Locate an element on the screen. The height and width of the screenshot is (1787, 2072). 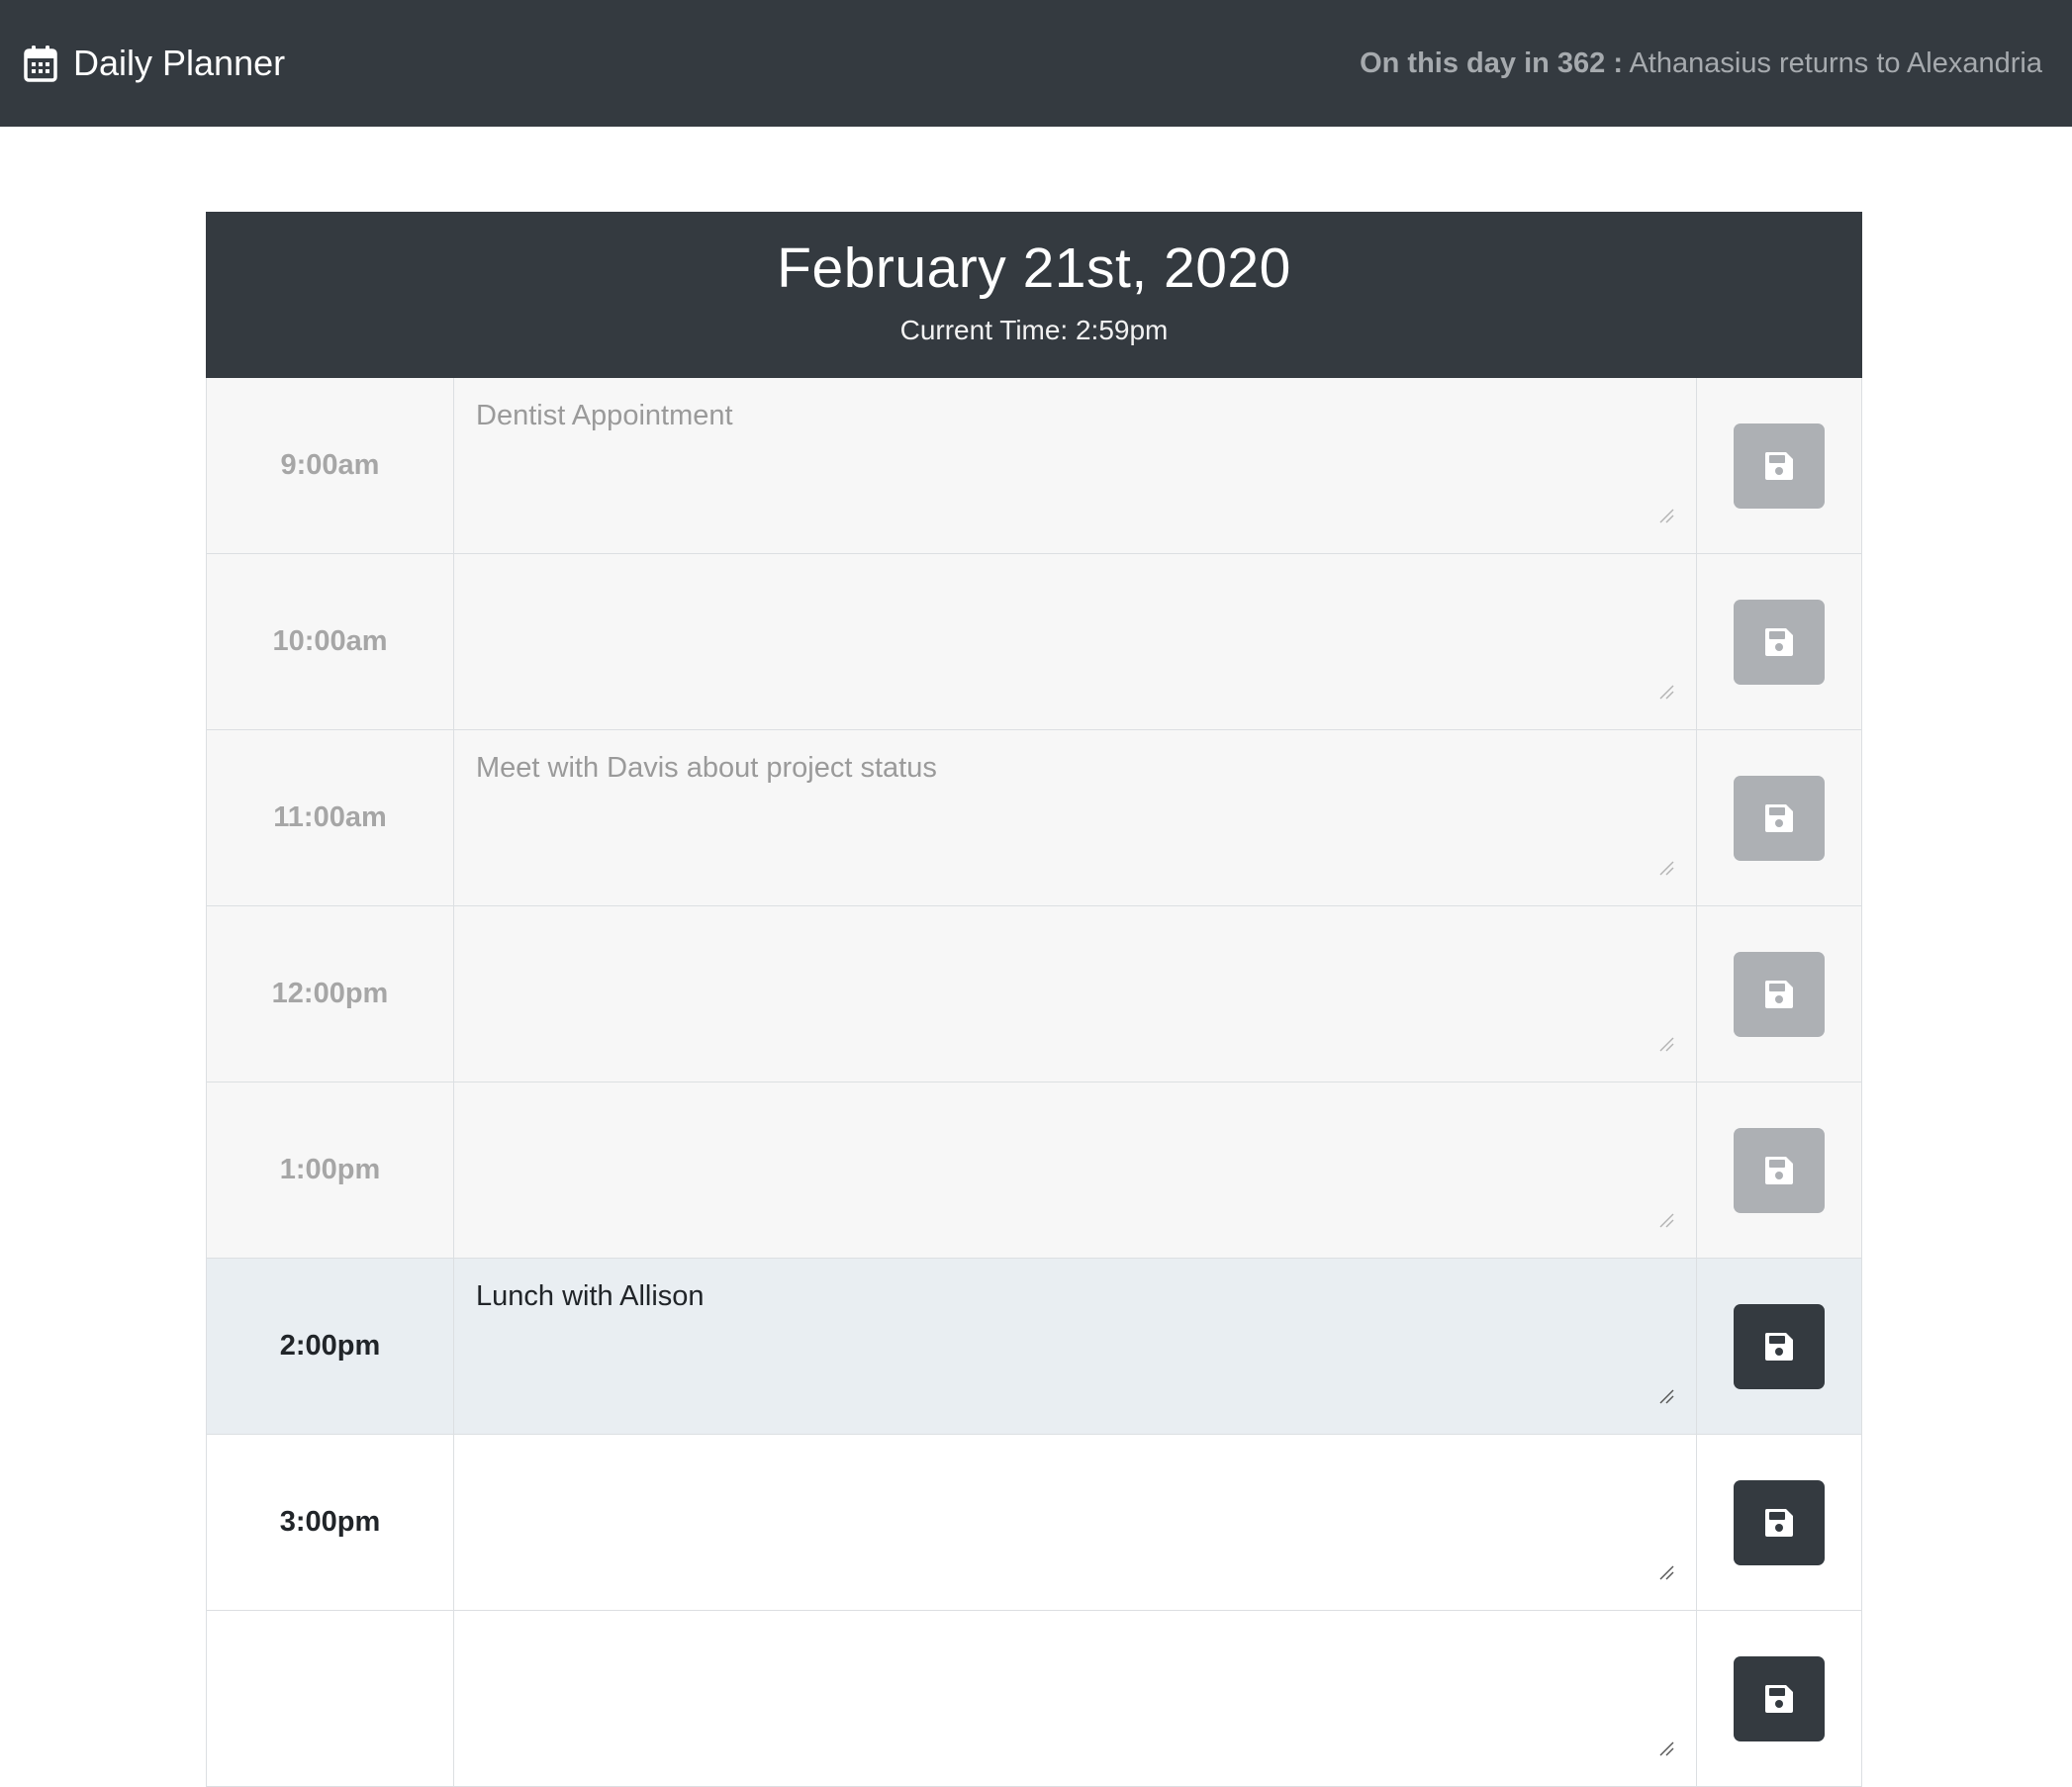
on-this-day-text: Athanasius returns to Alexandria is located at coordinates (1835, 63).